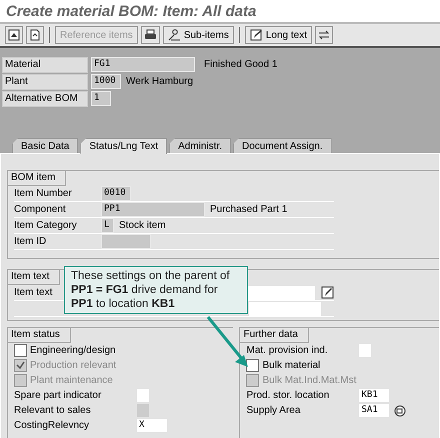 The image size is (440, 438). What do you see at coordinates (327, 292) in the screenshot?
I see `edit-icon` at bounding box center [327, 292].